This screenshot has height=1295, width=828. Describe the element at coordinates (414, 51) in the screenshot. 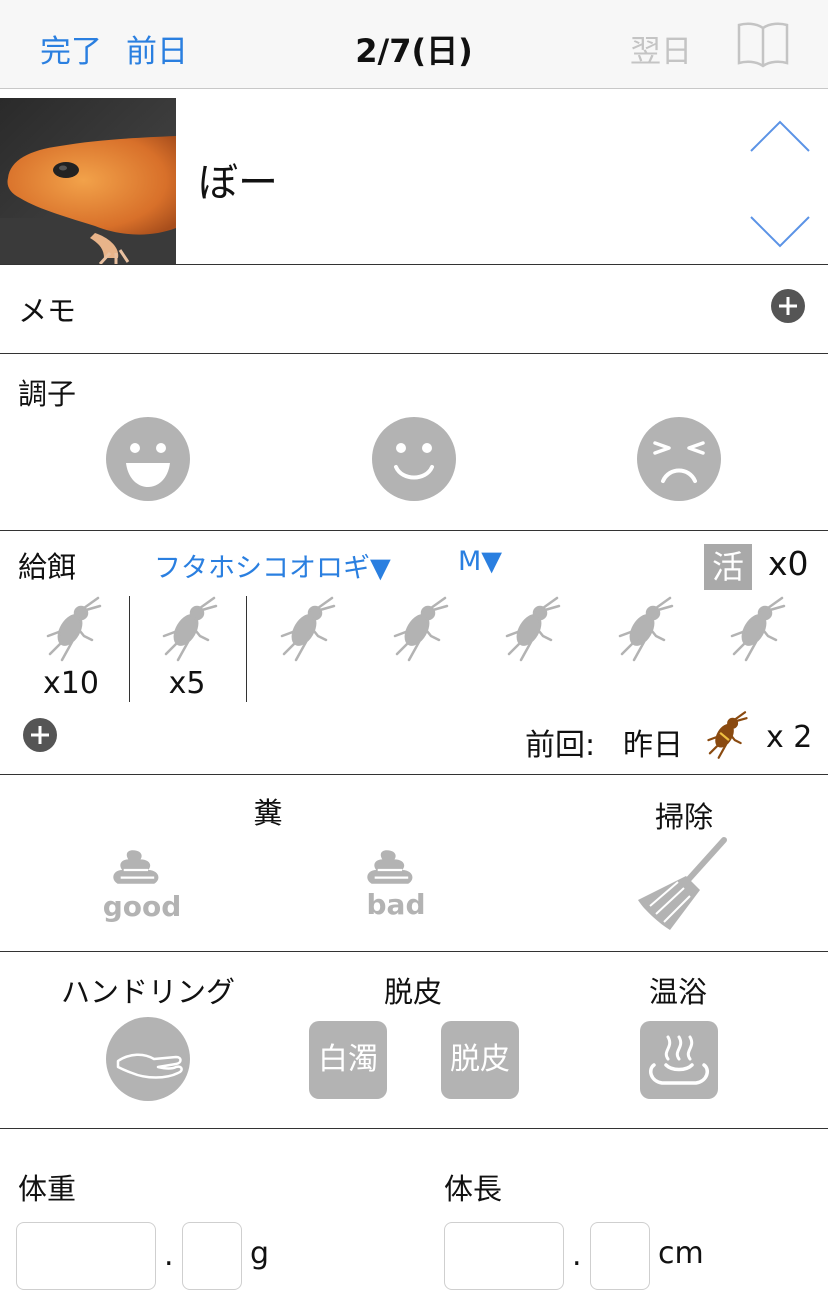

I see `date-title: 2/7(日)` at that location.